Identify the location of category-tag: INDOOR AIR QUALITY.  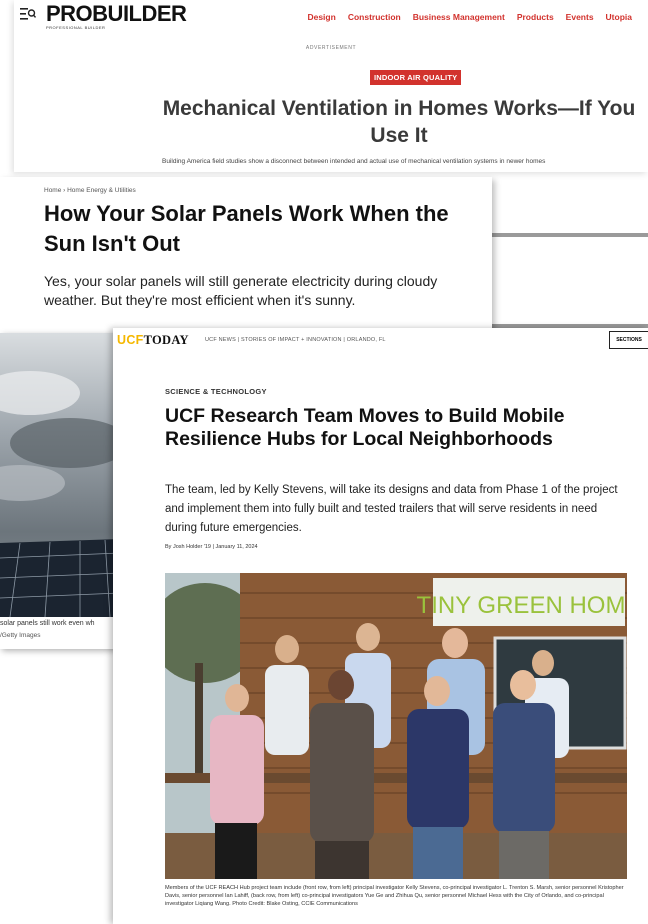
(416, 77).